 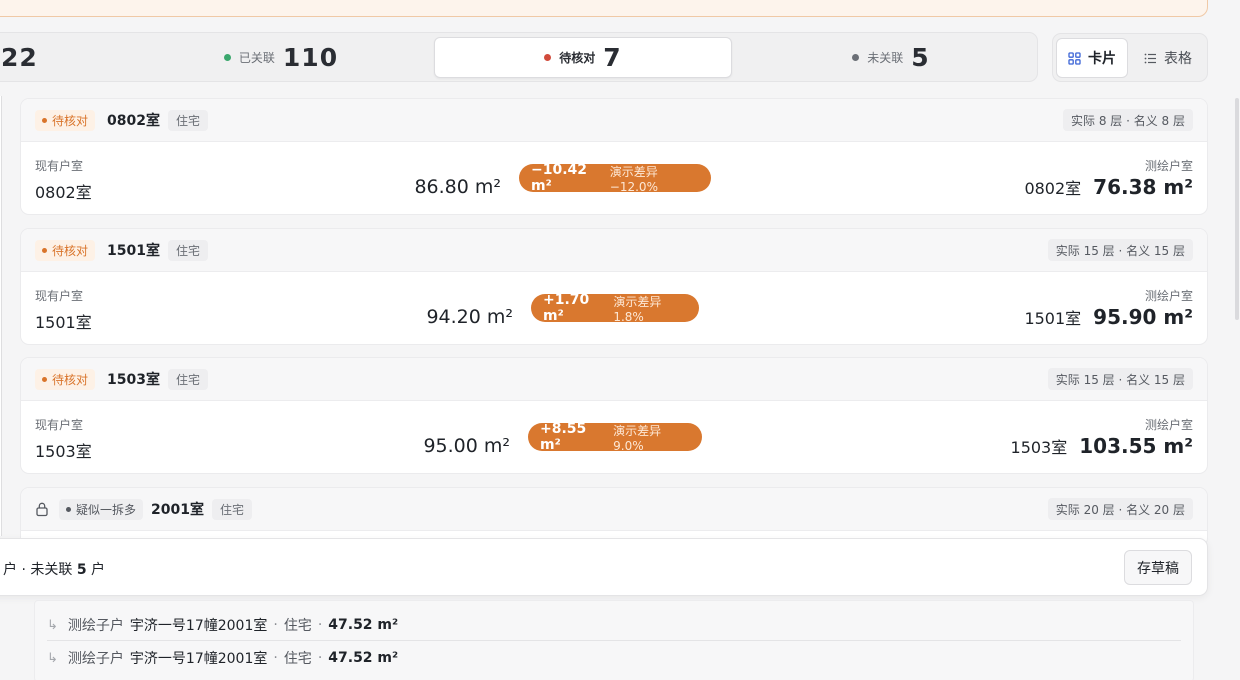 What do you see at coordinates (1108, 317) in the screenshot?
I see `survey-room-value: 1501室 95.90 m²` at bounding box center [1108, 317].